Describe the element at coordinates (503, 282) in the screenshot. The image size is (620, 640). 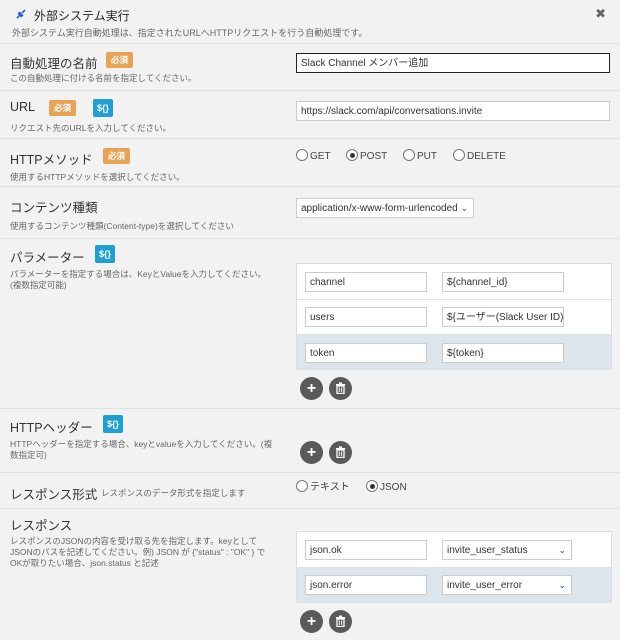
I see `param-value-input: ${channel_id}` at that location.